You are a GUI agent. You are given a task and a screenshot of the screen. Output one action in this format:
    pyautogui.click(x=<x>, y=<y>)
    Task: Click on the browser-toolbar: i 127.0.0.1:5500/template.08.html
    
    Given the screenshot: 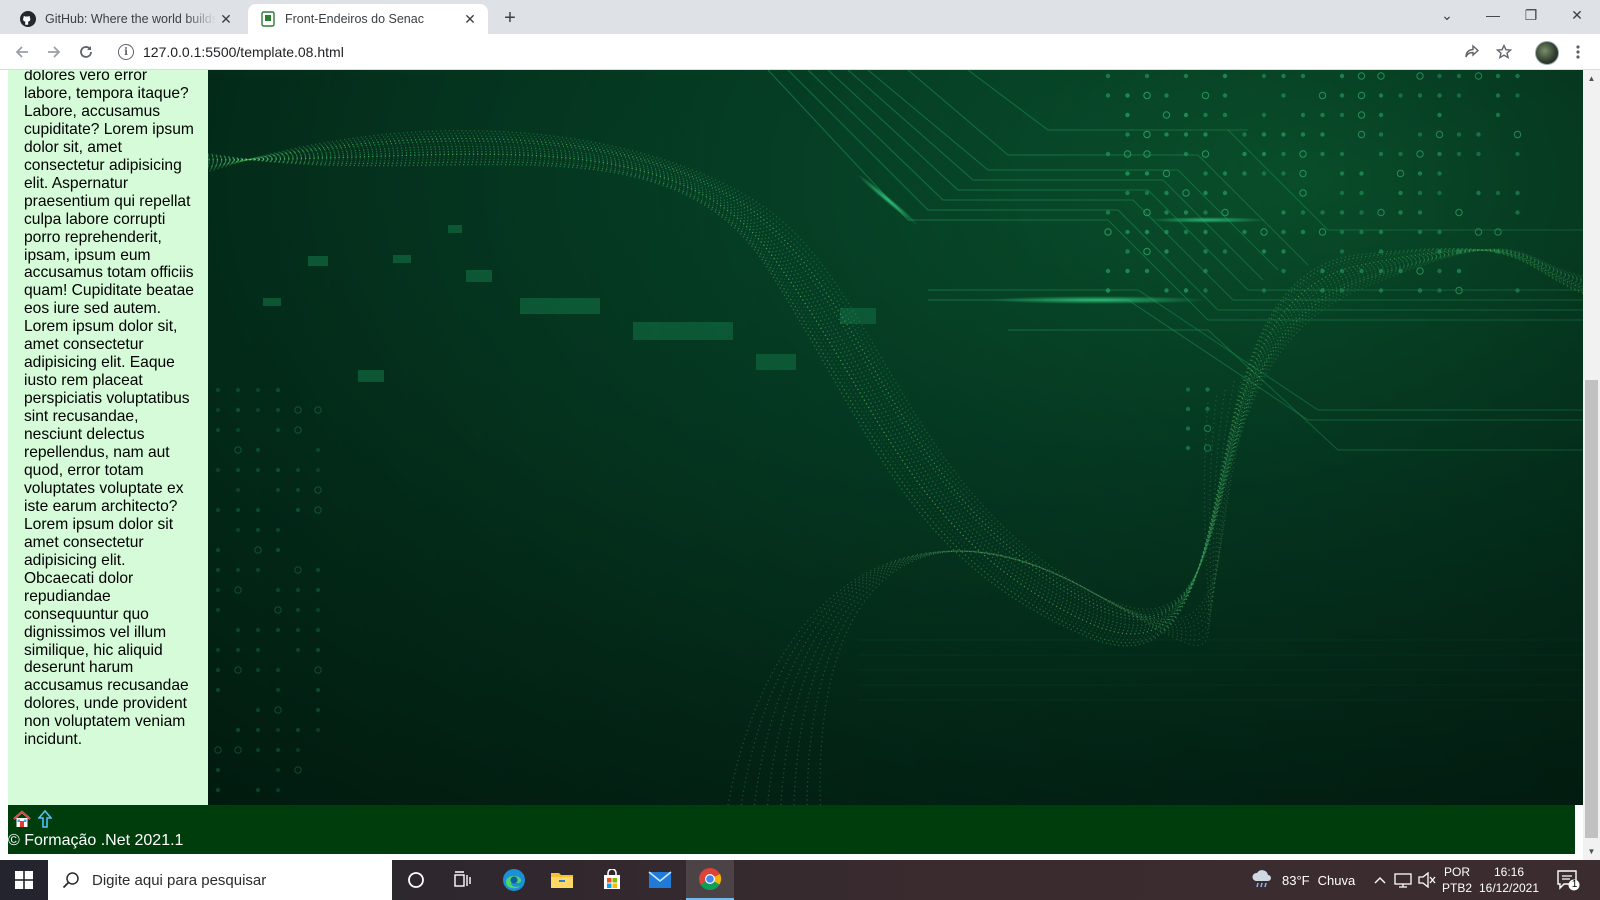 What is the action you would take?
    pyautogui.click(x=800, y=52)
    